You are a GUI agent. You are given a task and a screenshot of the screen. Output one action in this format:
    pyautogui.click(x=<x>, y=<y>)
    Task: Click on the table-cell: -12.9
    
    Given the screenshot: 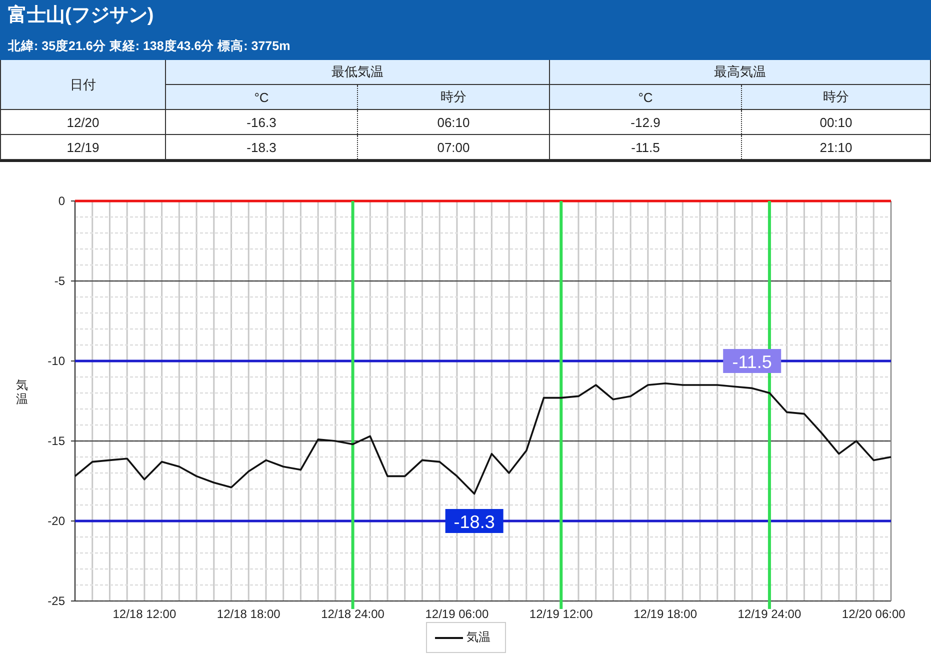 What is the action you would take?
    pyautogui.click(x=646, y=122)
    